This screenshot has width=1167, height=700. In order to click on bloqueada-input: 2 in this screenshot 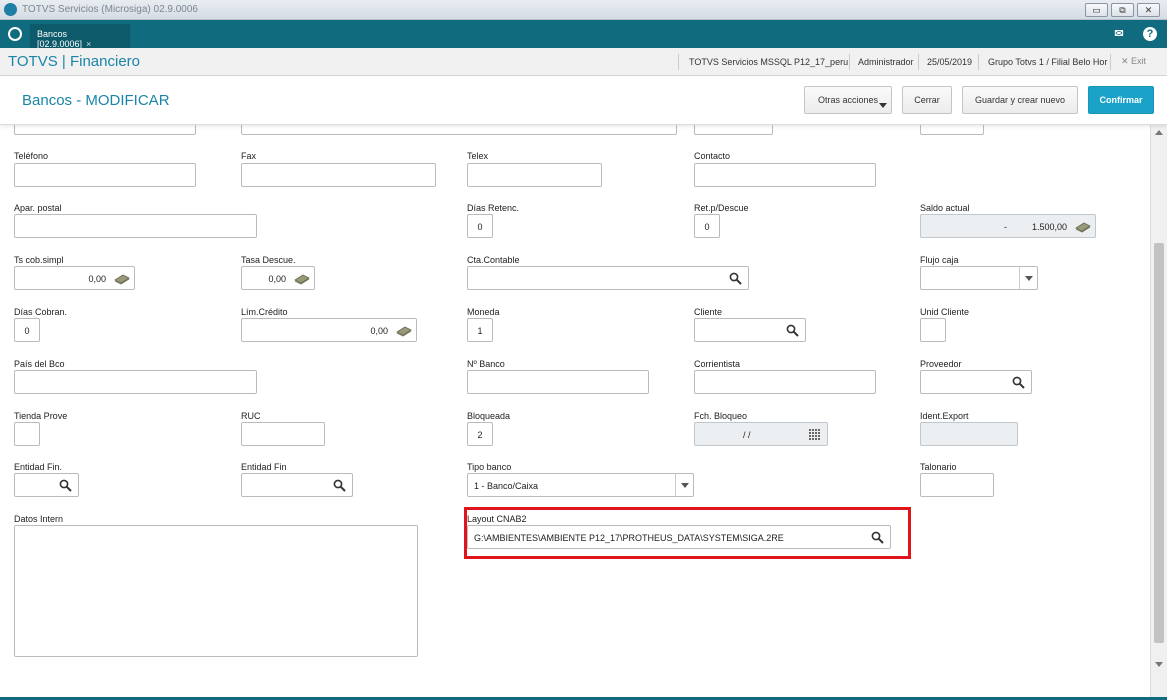, I will do `click(480, 434)`.